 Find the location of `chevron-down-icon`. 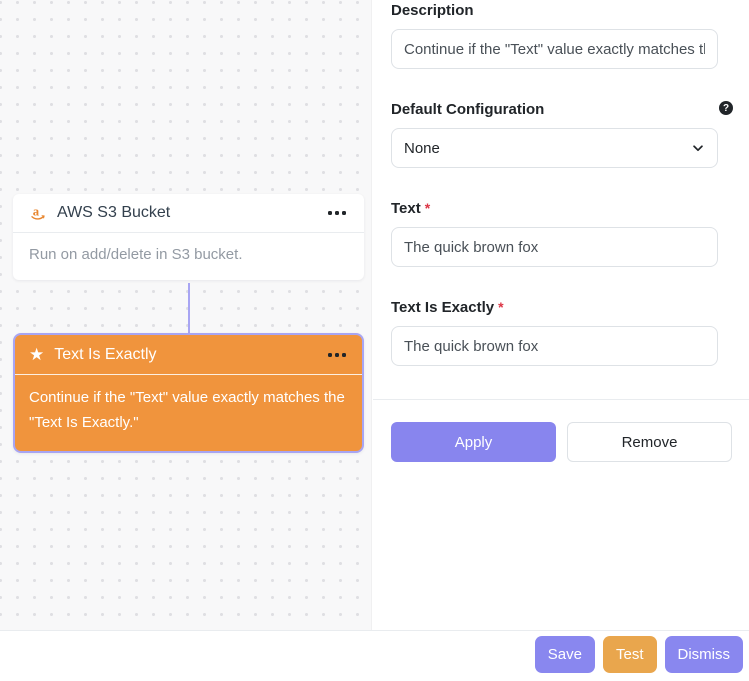

chevron-down-icon is located at coordinates (698, 148).